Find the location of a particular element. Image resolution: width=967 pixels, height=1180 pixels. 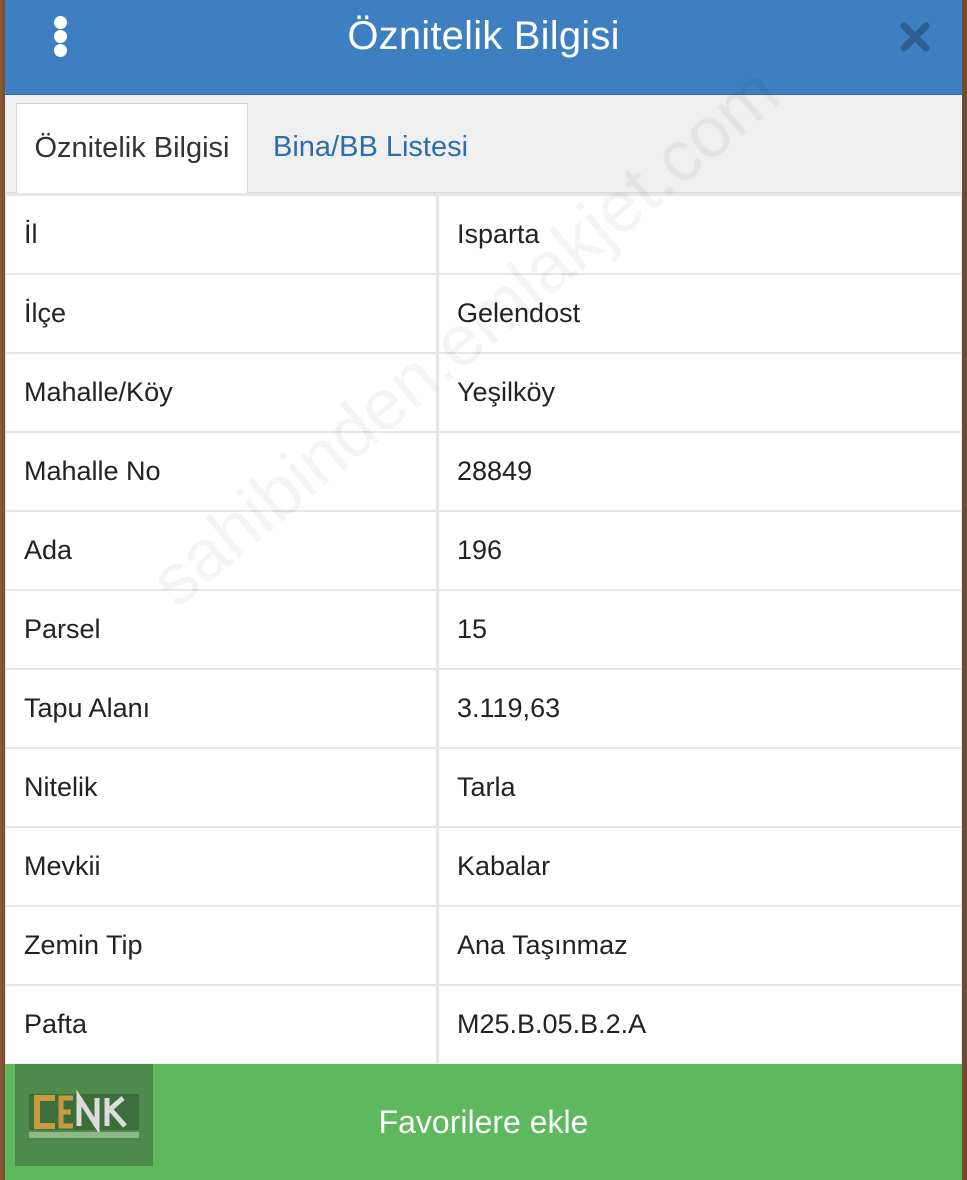

tab-building-list: Bina/BB Listesi is located at coordinates (383, 147).